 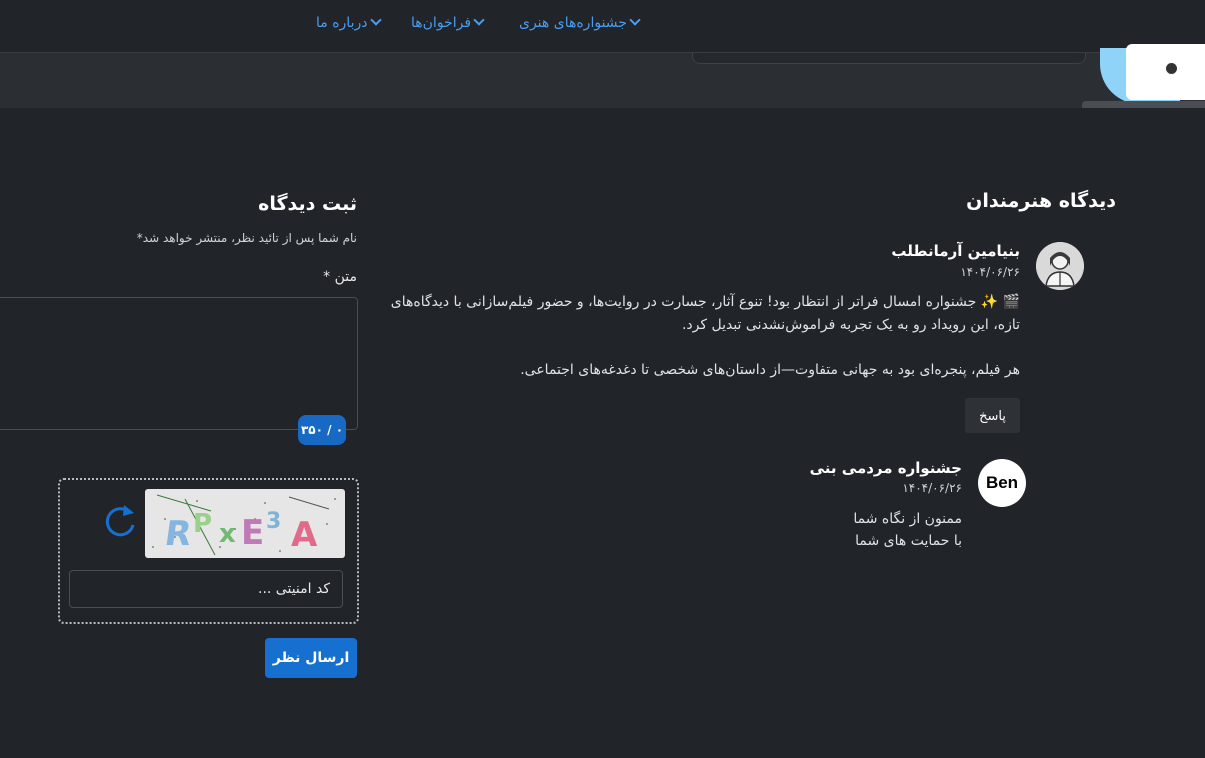 What do you see at coordinates (227, 534) in the screenshot?
I see `captcha-char: x` at bounding box center [227, 534].